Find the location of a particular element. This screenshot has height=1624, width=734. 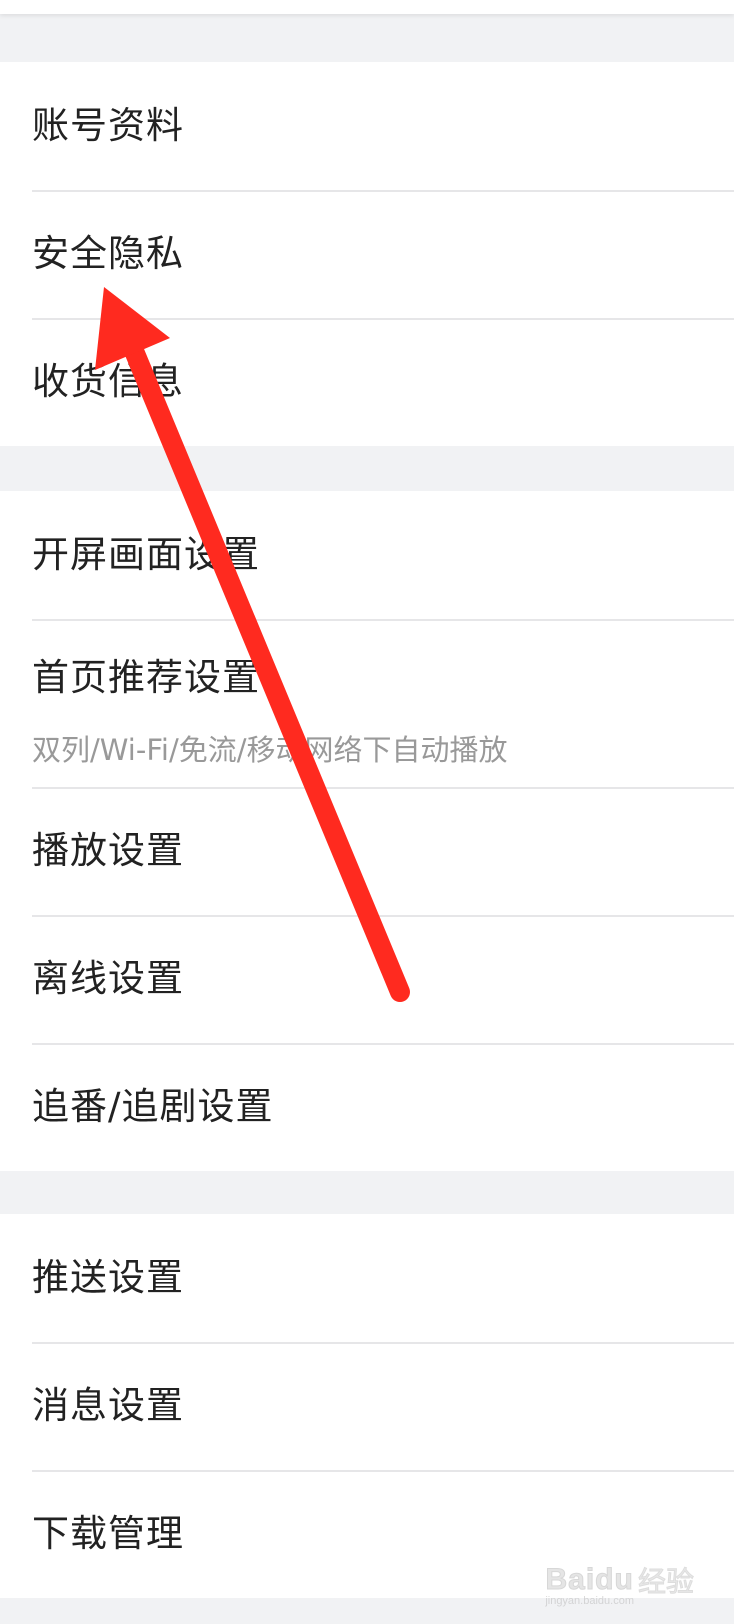

watermark-site: jingyan.baidu.com is located at coordinates (589, 1600).